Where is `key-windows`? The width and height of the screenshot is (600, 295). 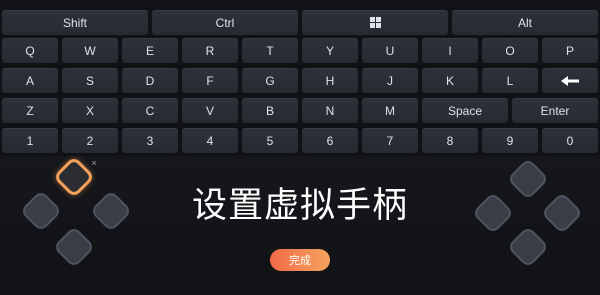
key-windows is located at coordinates (375, 22).